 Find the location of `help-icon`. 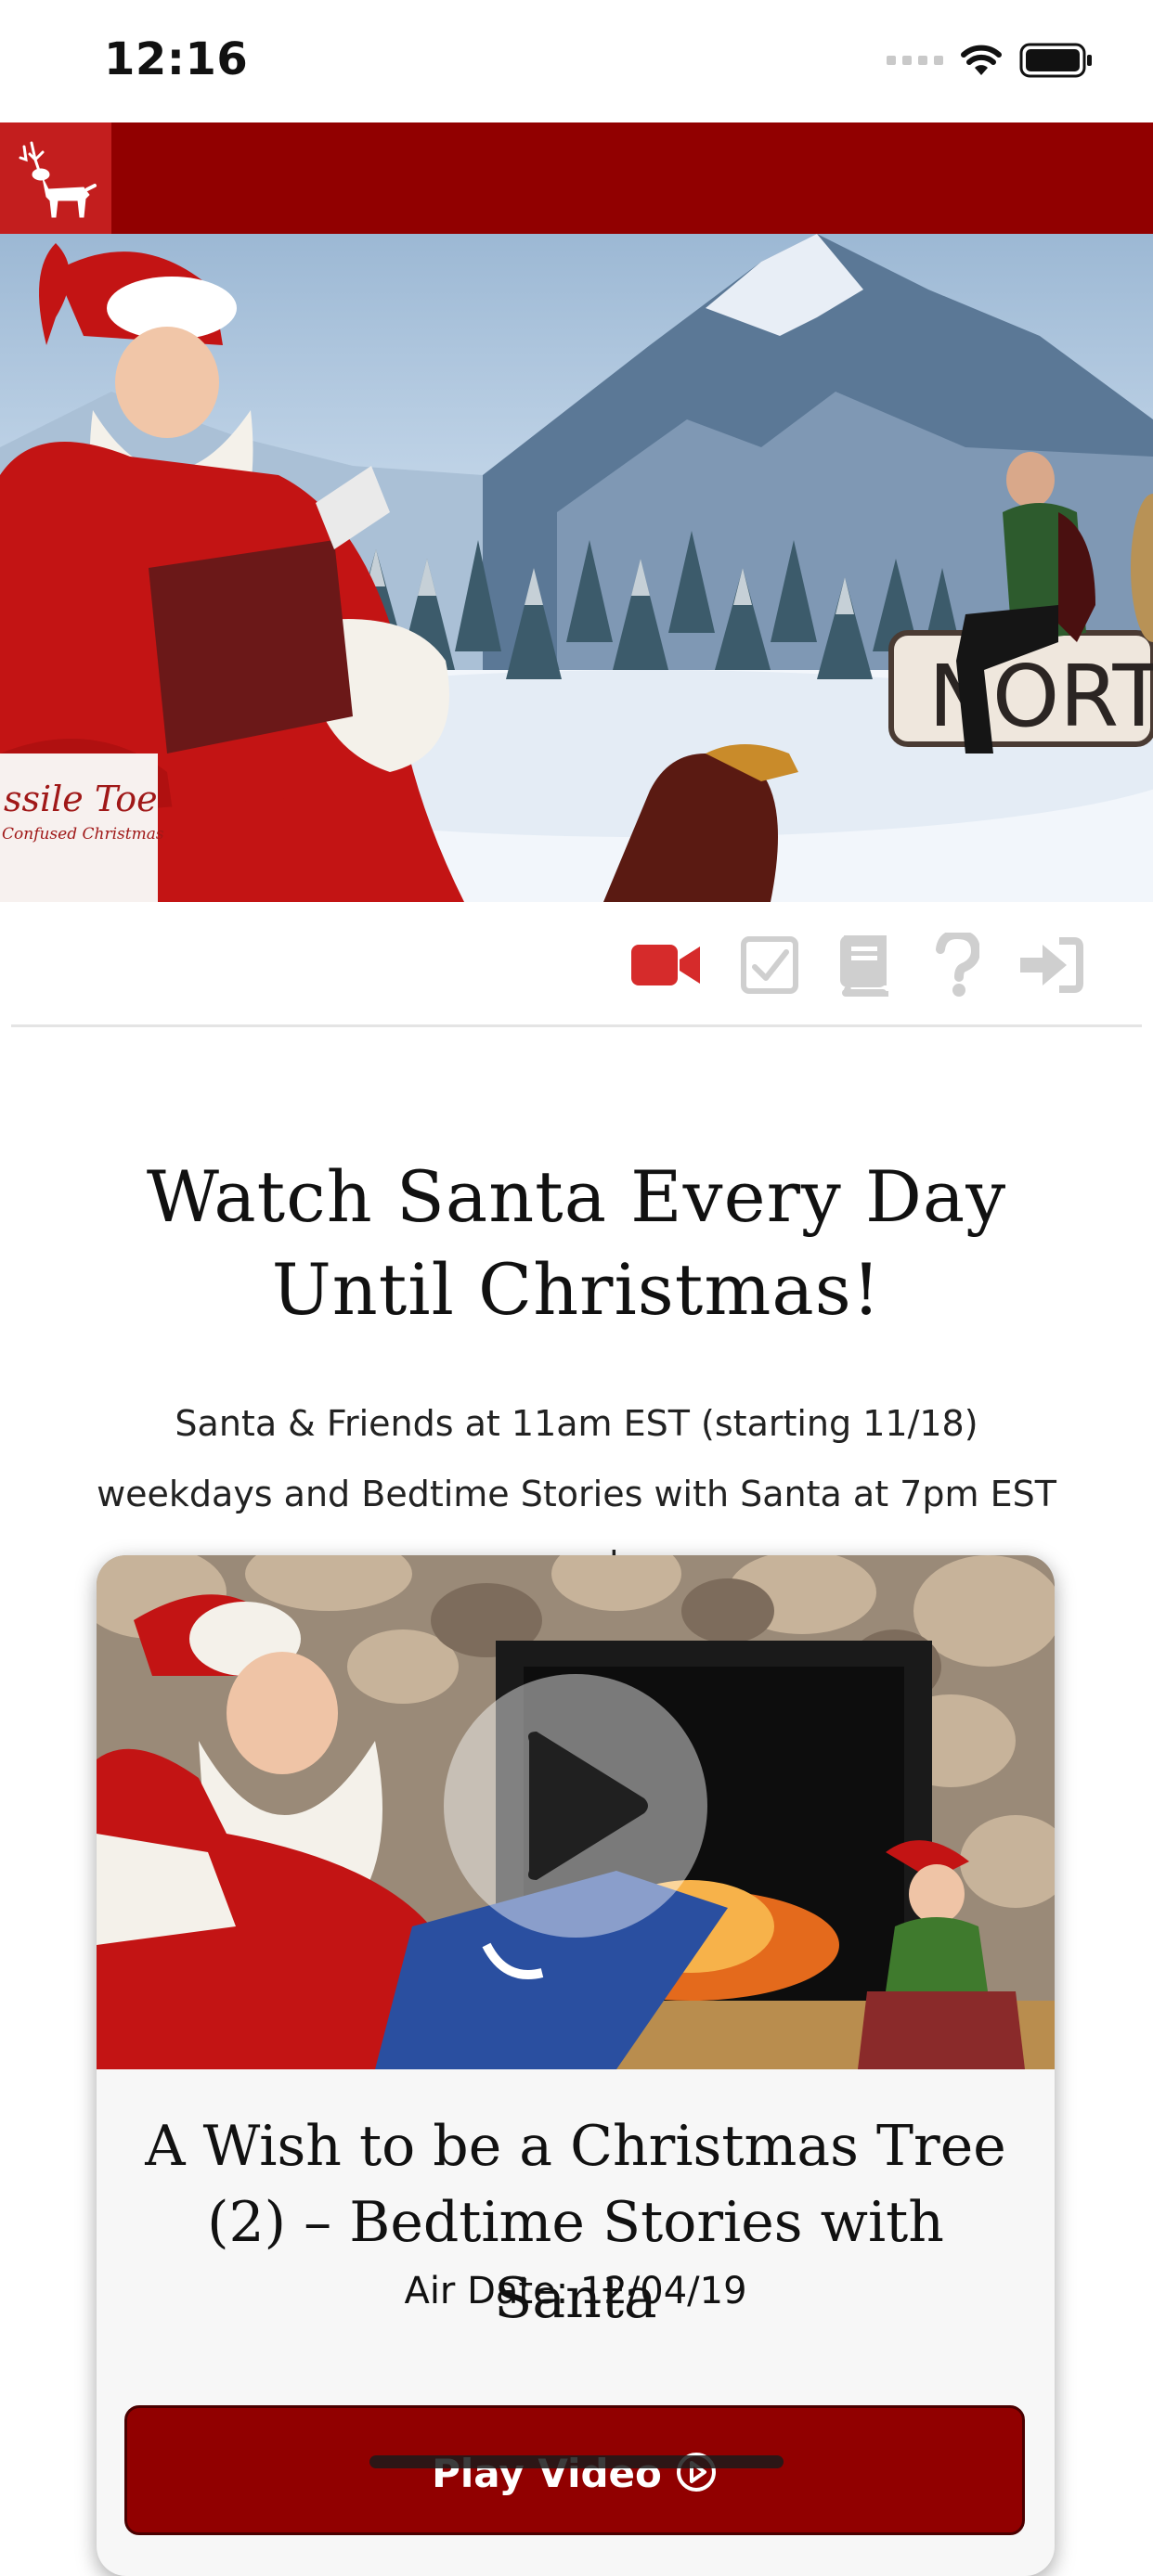

help-icon is located at coordinates (957, 965).